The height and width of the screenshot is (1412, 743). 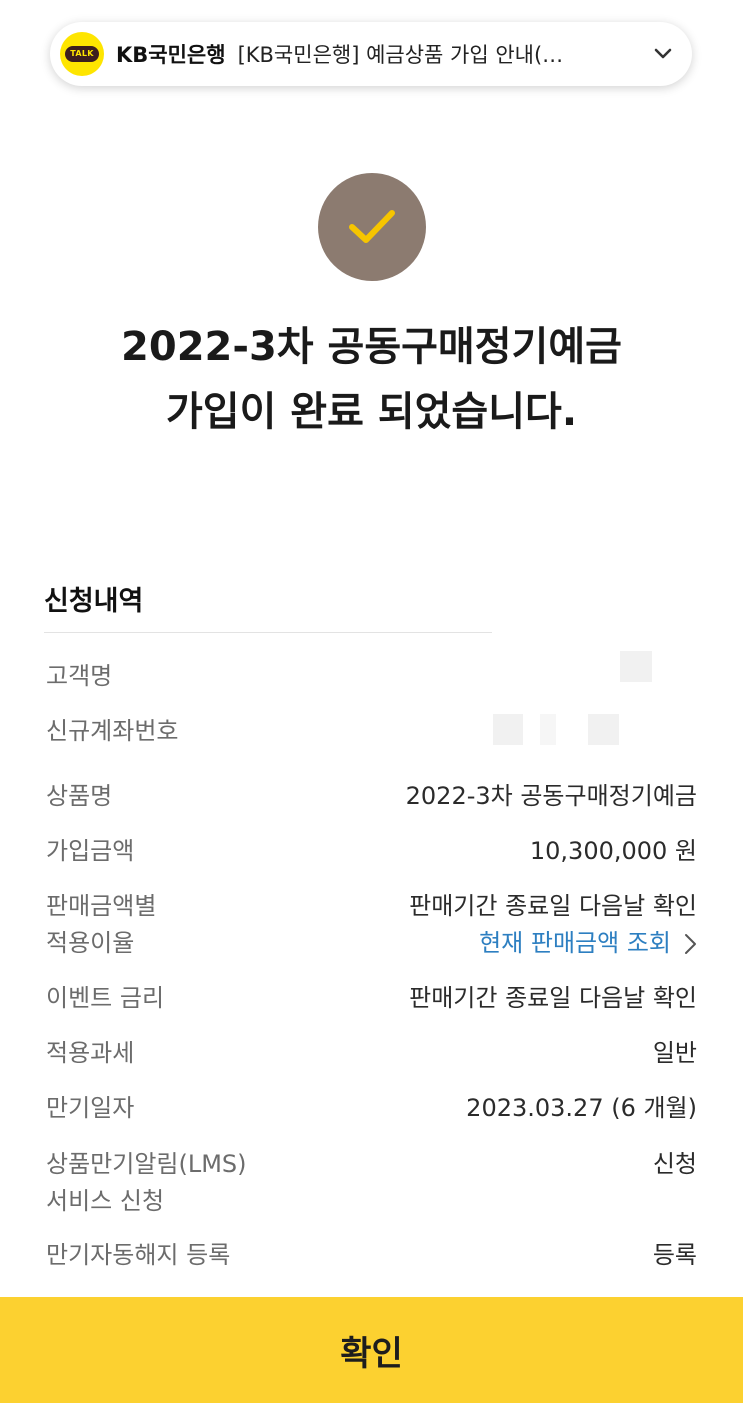 I want to click on rate-value: 판매기간 종료일 다음날 확인, so click(x=553, y=906).